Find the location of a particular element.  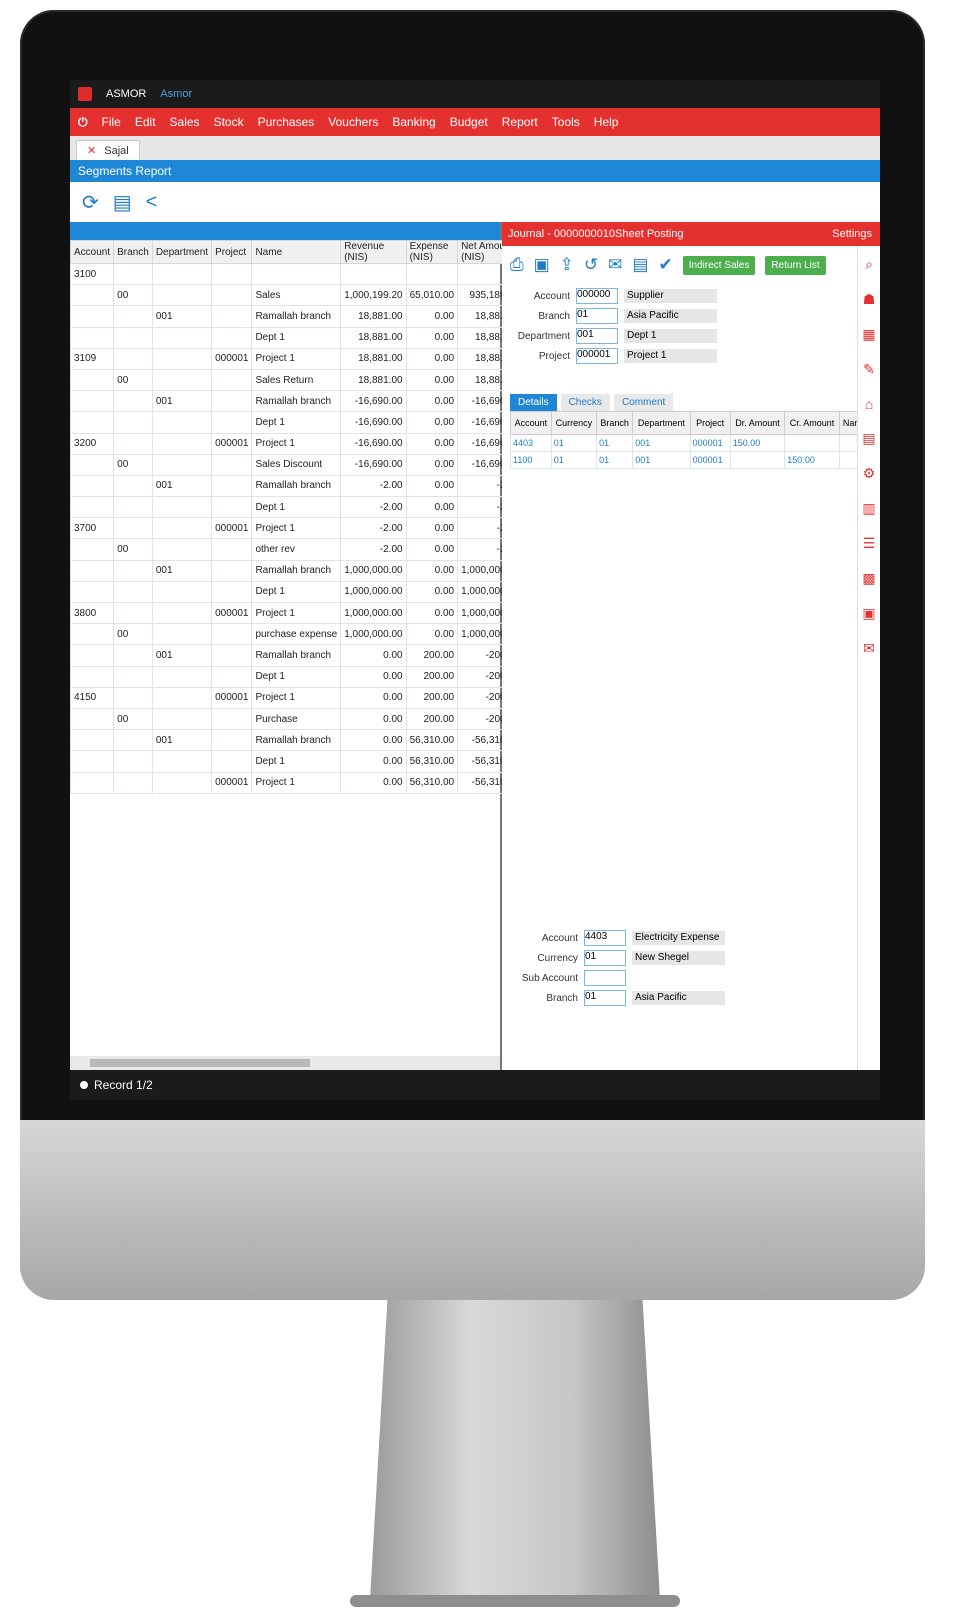

col-line-branch: Branch is located at coordinates (615, 423).